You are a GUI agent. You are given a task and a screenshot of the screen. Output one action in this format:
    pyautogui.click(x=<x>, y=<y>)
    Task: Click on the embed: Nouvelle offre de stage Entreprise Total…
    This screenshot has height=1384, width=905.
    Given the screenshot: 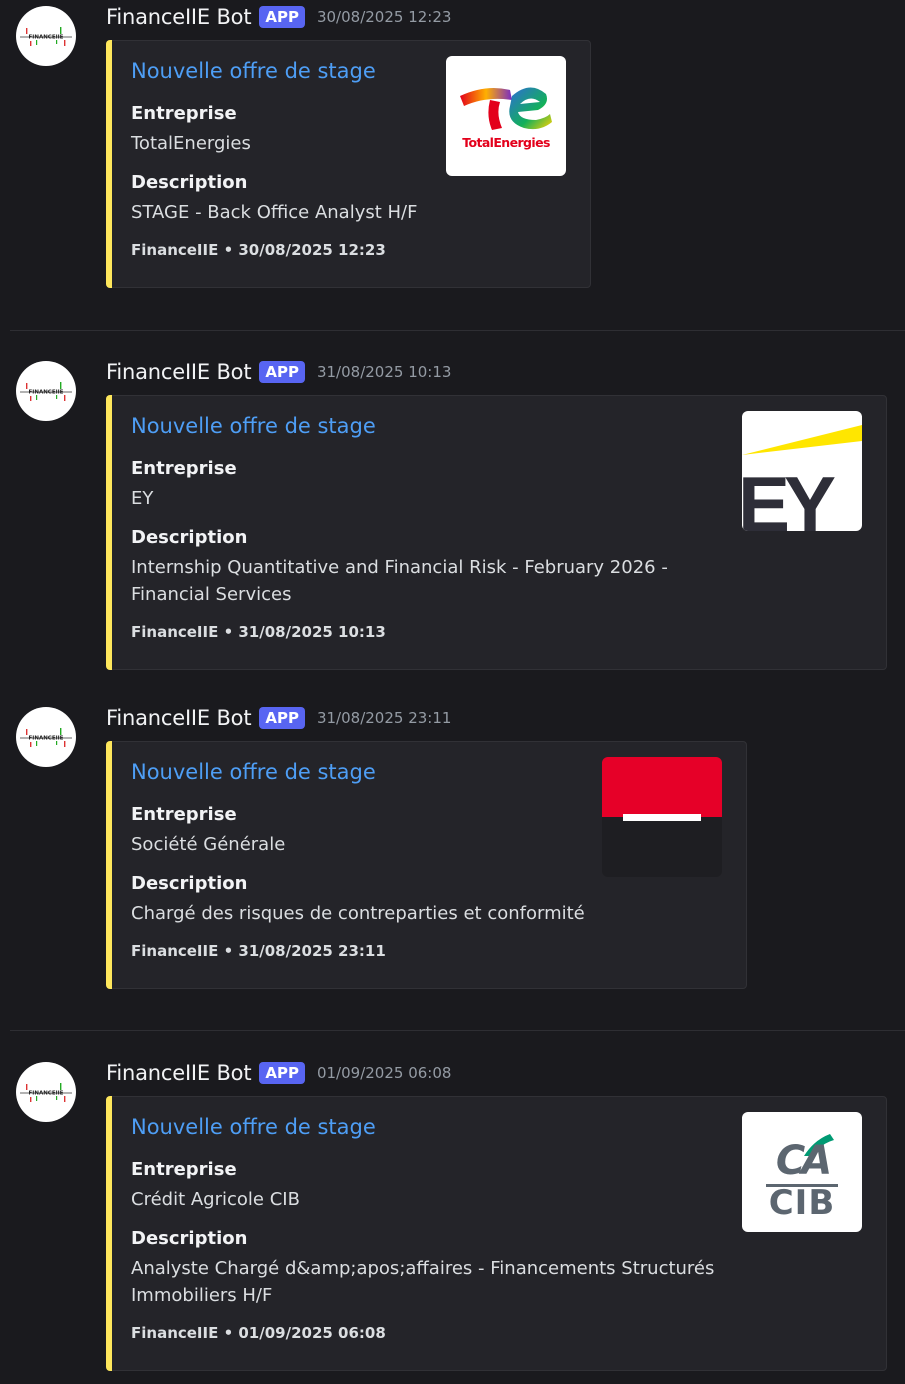 What is the action you would take?
    pyautogui.click(x=348, y=164)
    